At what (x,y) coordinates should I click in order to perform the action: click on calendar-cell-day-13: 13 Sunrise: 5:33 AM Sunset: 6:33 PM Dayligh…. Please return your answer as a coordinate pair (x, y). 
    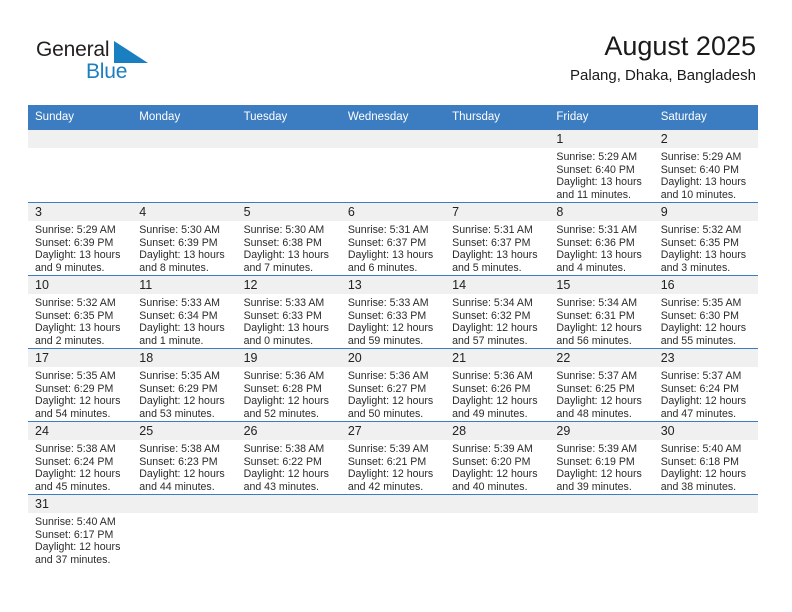
    Looking at the image, I should click on (393, 312).